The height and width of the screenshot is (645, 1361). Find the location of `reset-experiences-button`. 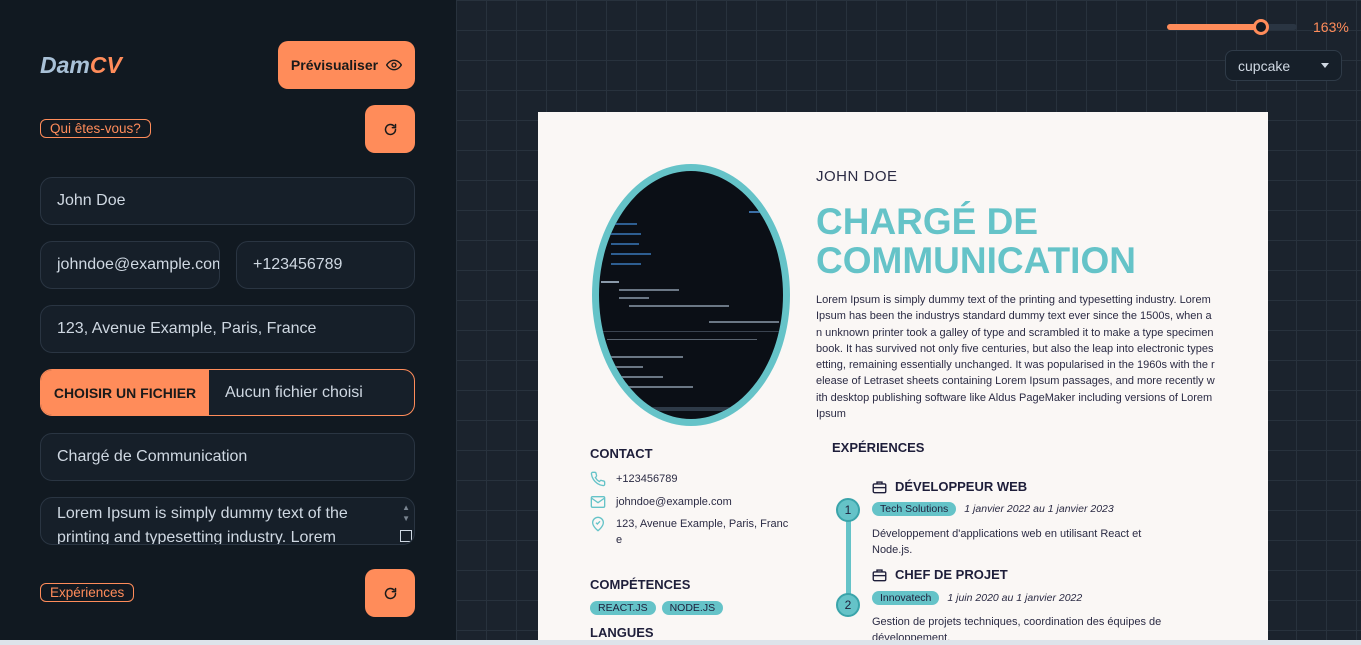

reset-experiences-button is located at coordinates (390, 593).